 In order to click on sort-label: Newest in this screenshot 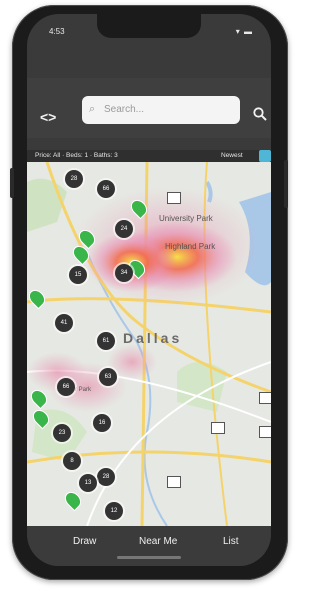, I will do `click(232, 155)`.